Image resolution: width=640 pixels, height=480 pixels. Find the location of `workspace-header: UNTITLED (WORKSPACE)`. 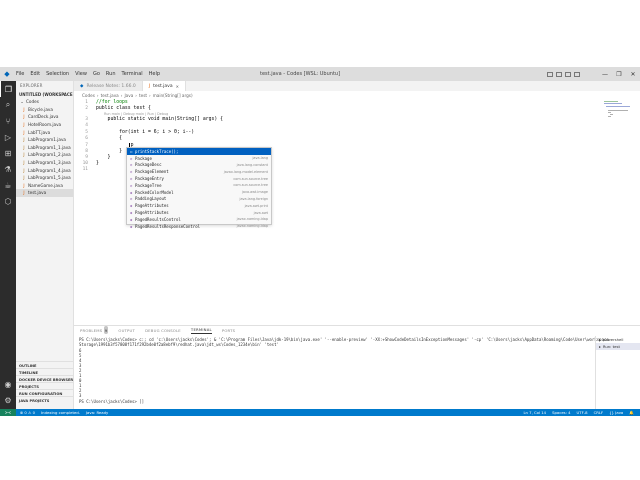

workspace-header: UNTITLED (WORKSPACE) is located at coordinates (44, 94).